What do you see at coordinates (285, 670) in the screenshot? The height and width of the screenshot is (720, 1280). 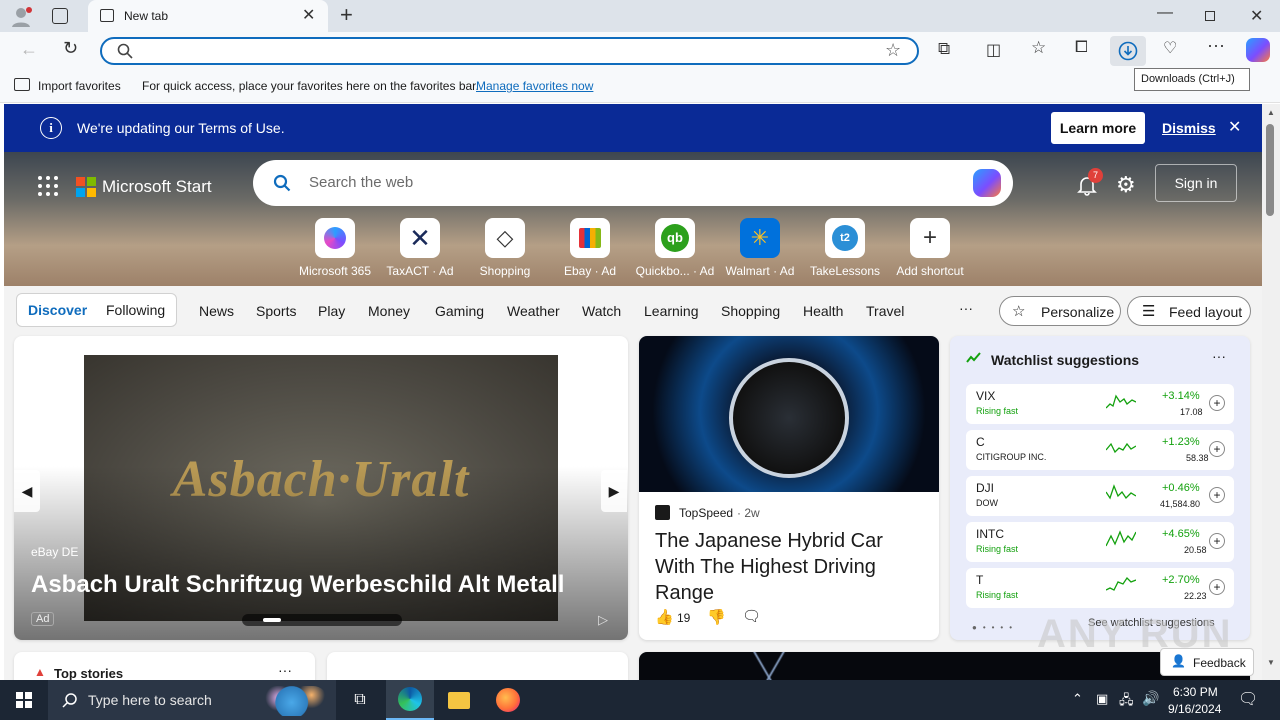 I see `top-stories-more-icon: ···` at bounding box center [285, 670].